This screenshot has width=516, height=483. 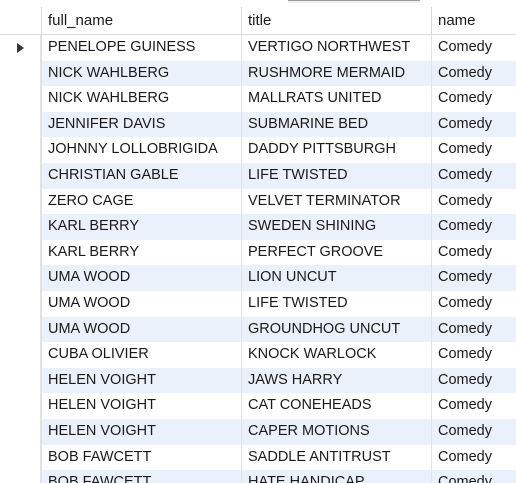 I want to click on cell-title: VELVET TERMINATOR, so click(x=336, y=201).